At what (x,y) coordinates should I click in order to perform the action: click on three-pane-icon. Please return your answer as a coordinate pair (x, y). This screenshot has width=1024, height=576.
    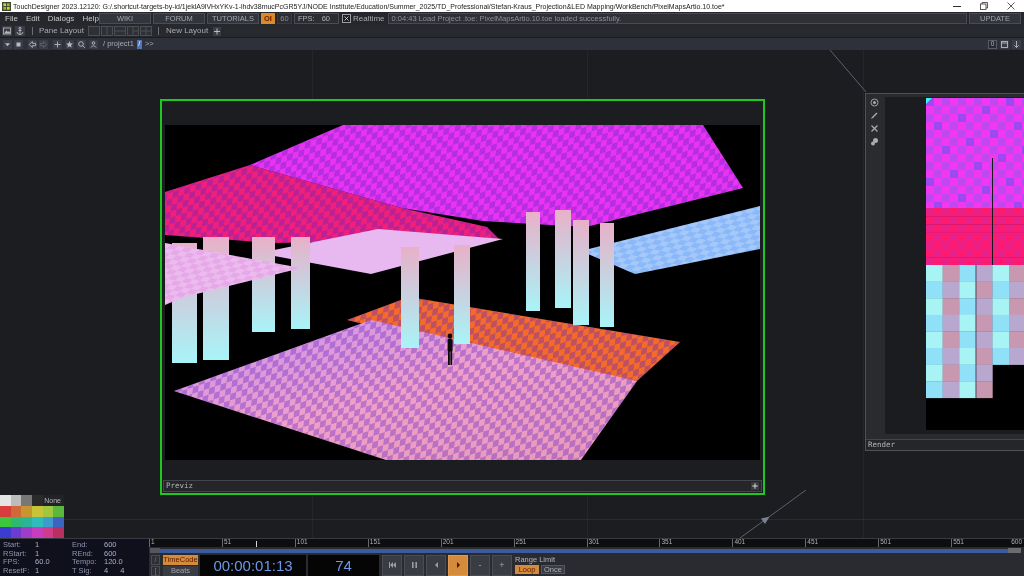
    Looking at the image, I should click on (132, 31).